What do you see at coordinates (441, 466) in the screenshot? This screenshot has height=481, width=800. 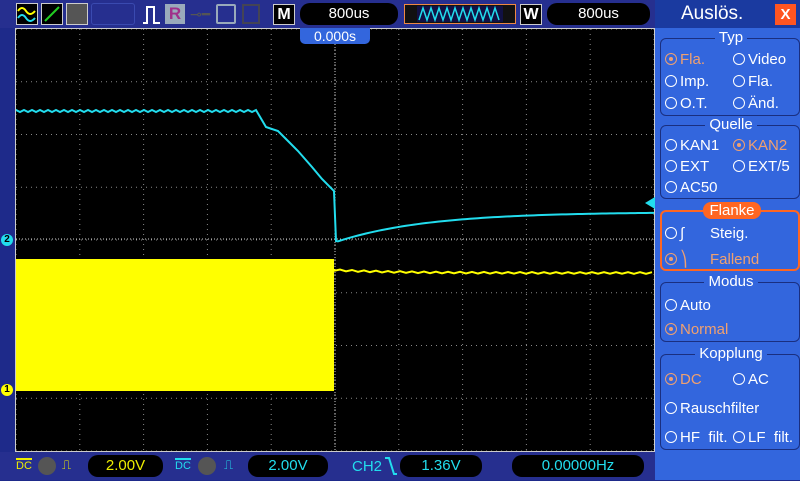 I see `trigger-level: 1.36V` at bounding box center [441, 466].